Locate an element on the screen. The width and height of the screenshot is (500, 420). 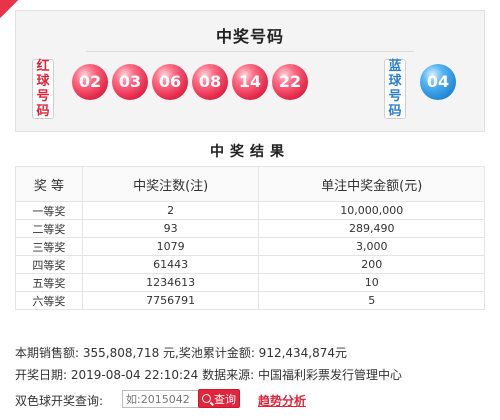
prize-count: 1079 is located at coordinates (170, 246).